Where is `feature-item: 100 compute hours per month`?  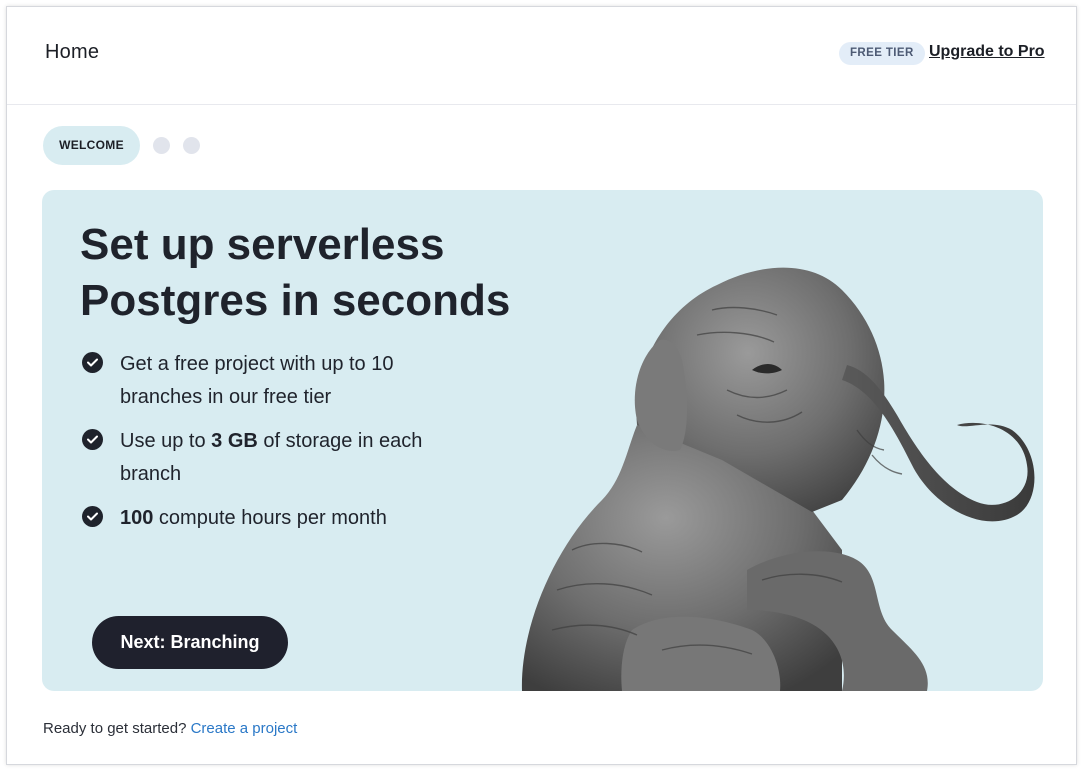 feature-item: 100 compute hours per month is located at coordinates (272, 518).